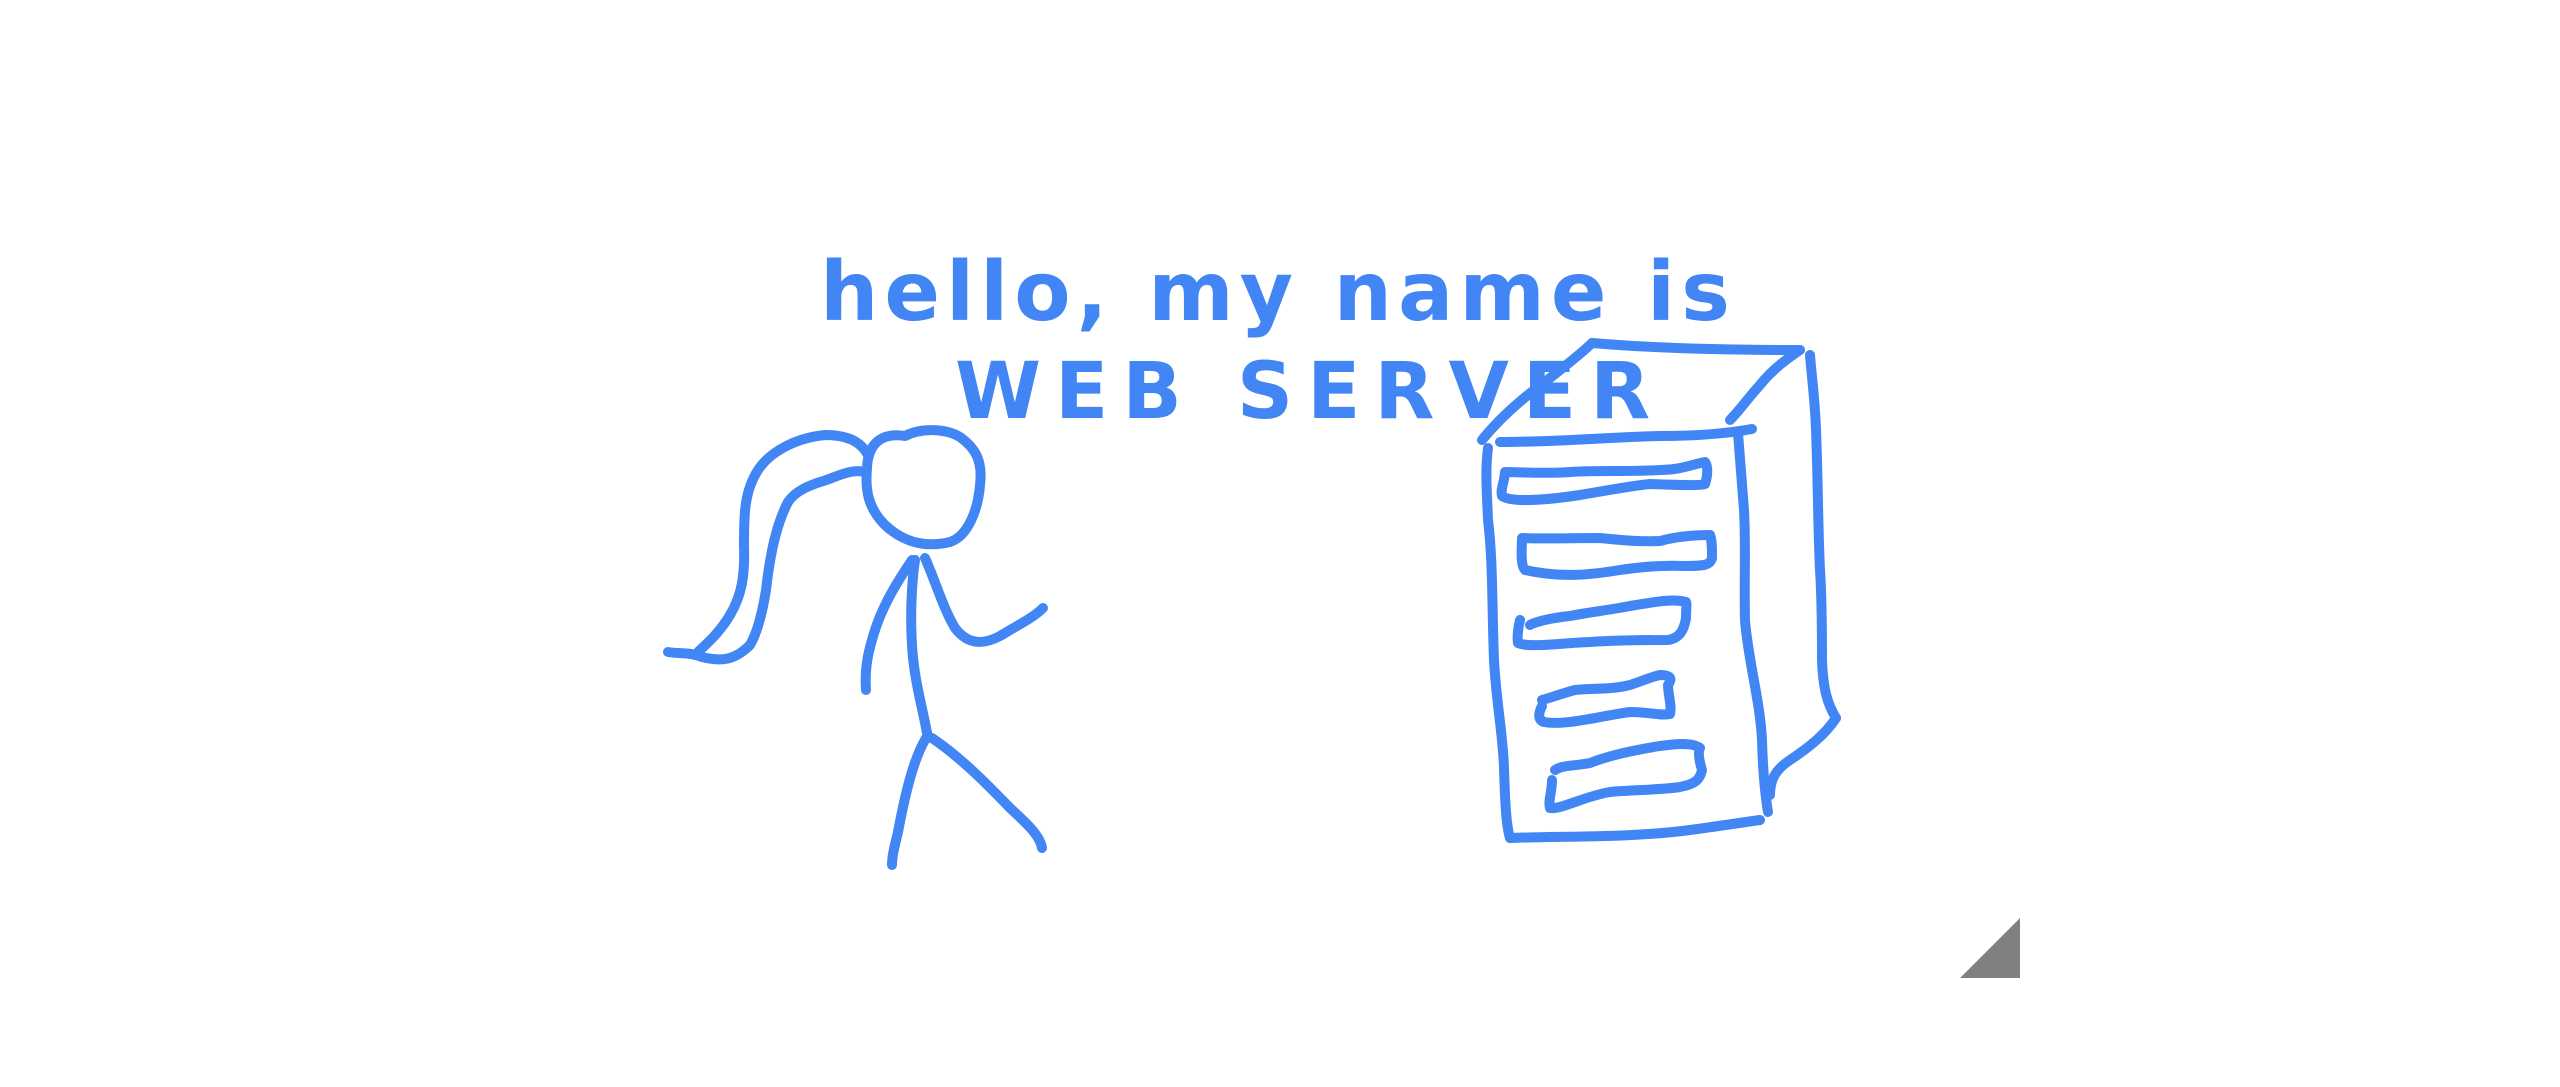 This screenshot has height=1087, width=2560. Describe the element at coordinates (1990, 948) in the screenshot. I see `page-corner-icon` at that location.